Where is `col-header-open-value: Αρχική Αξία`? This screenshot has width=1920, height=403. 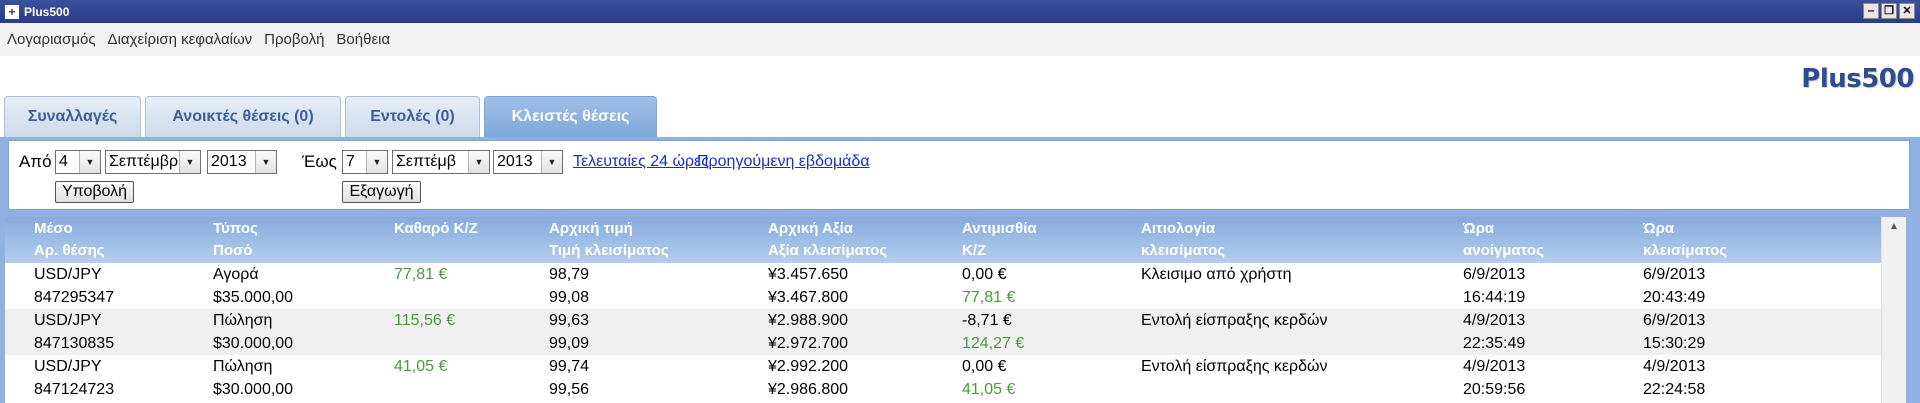 col-header-open-value: Αρχική Αξία is located at coordinates (810, 229).